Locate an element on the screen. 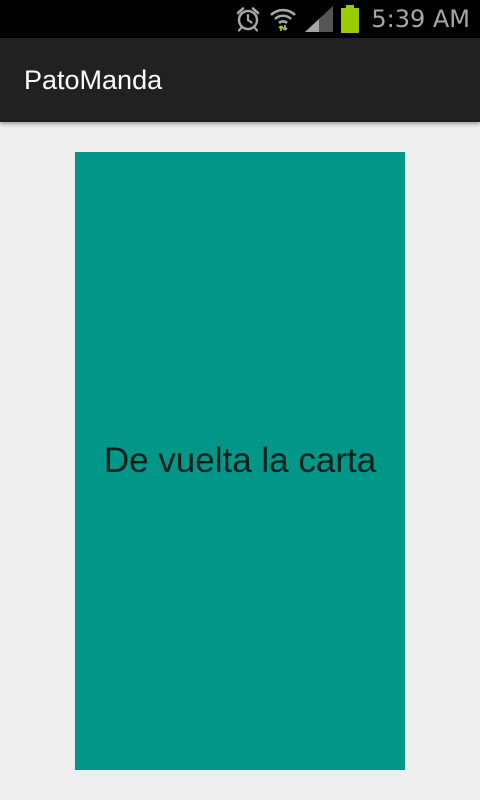 This screenshot has height=800, width=480. wifi-icon is located at coordinates (283, 19).